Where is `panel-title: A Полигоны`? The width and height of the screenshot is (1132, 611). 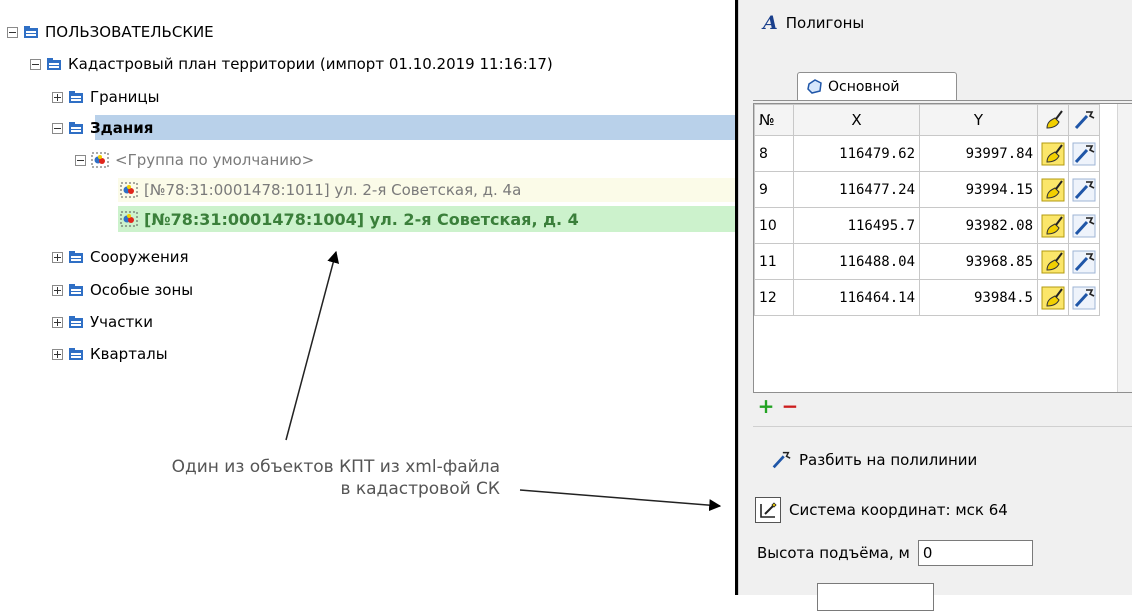
panel-title: A Полигоны is located at coordinates (813, 23).